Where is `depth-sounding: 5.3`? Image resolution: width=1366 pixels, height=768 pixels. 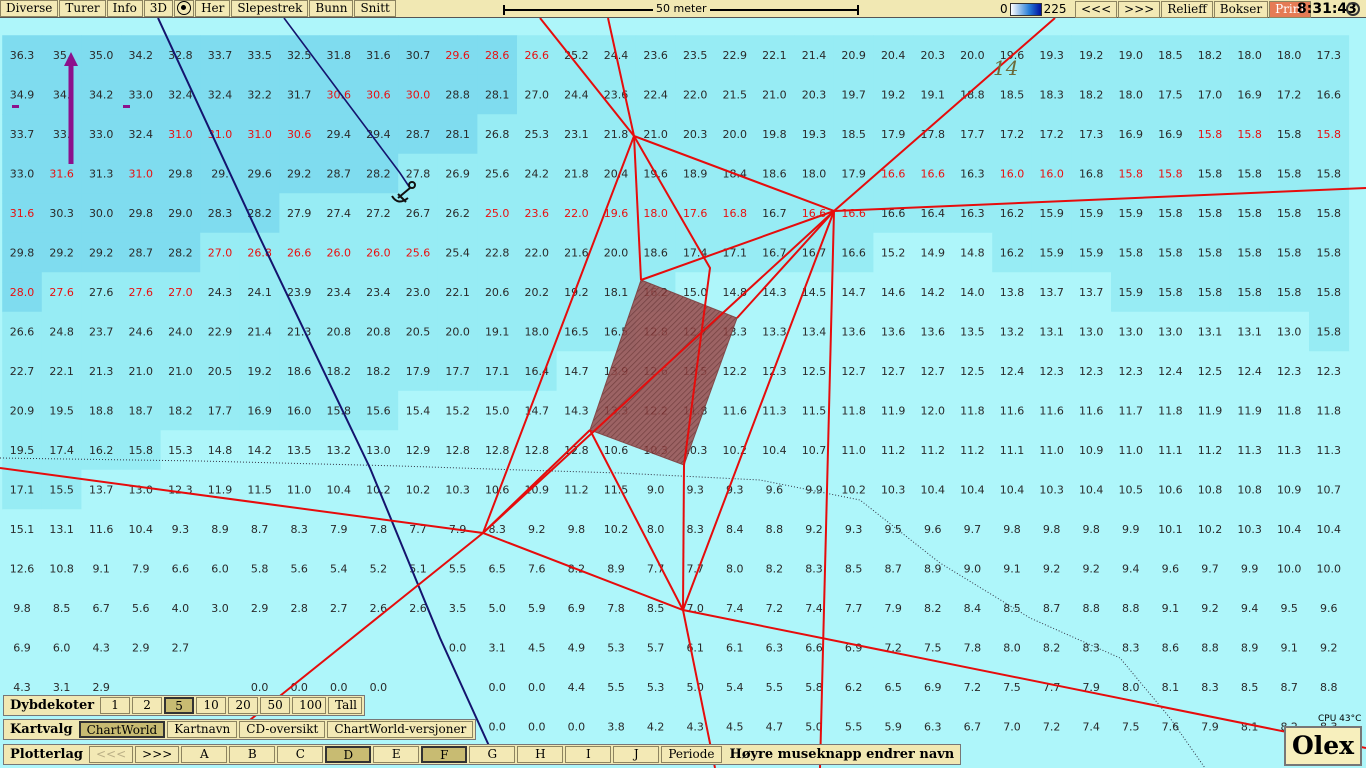 depth-sounding: 5.3 is located at coordinates (616, 648).